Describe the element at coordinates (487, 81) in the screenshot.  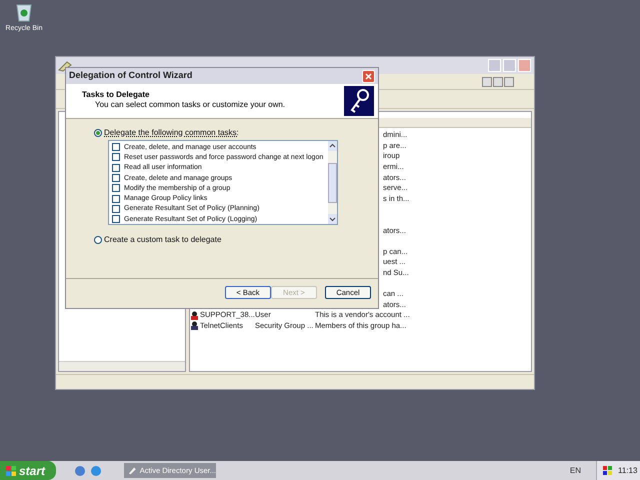
I see `minimize-button` at that location.